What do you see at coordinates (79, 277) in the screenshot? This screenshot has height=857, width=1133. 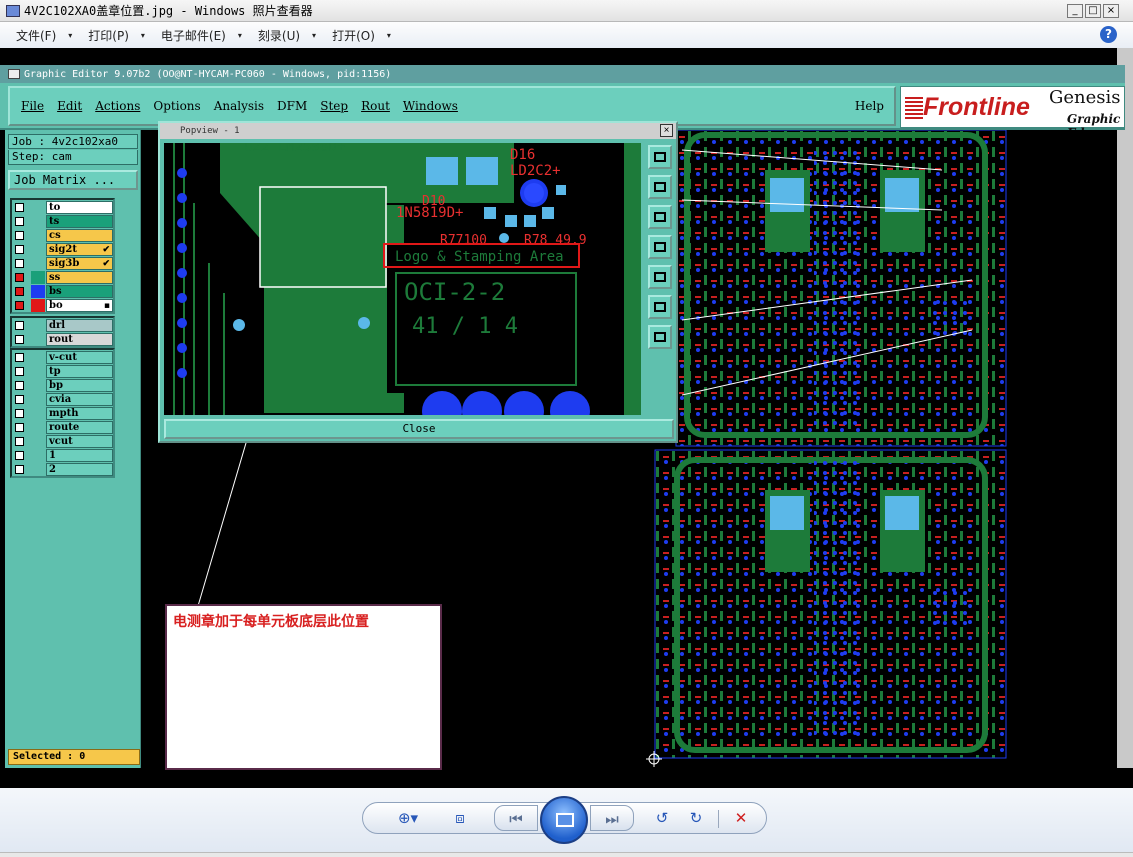 I see `layer-name: ss` at bounding box center [79, 277].